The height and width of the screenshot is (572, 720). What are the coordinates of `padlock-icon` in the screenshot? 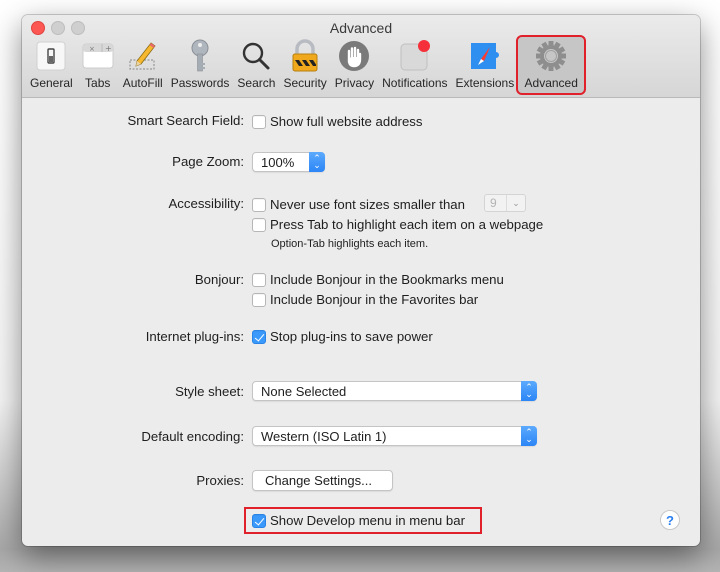 It's located at (305, 56).